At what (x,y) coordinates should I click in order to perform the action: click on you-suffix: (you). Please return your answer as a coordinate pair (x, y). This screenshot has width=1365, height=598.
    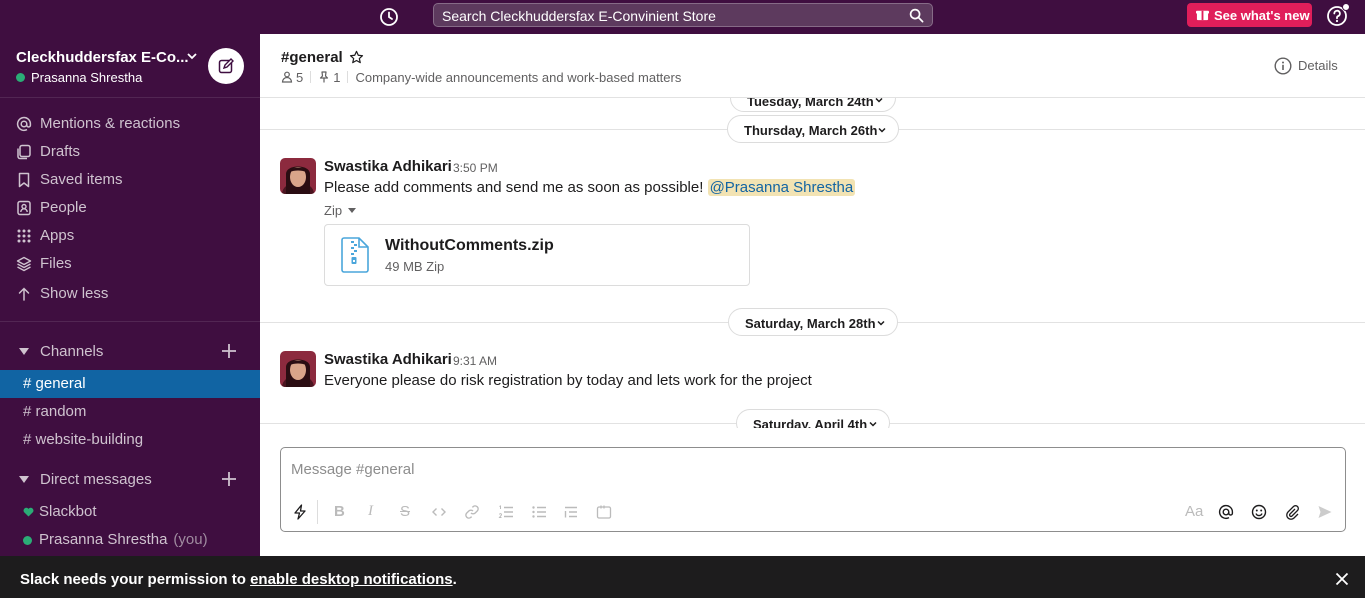
    Looking at the image, I should click on (190, 539).